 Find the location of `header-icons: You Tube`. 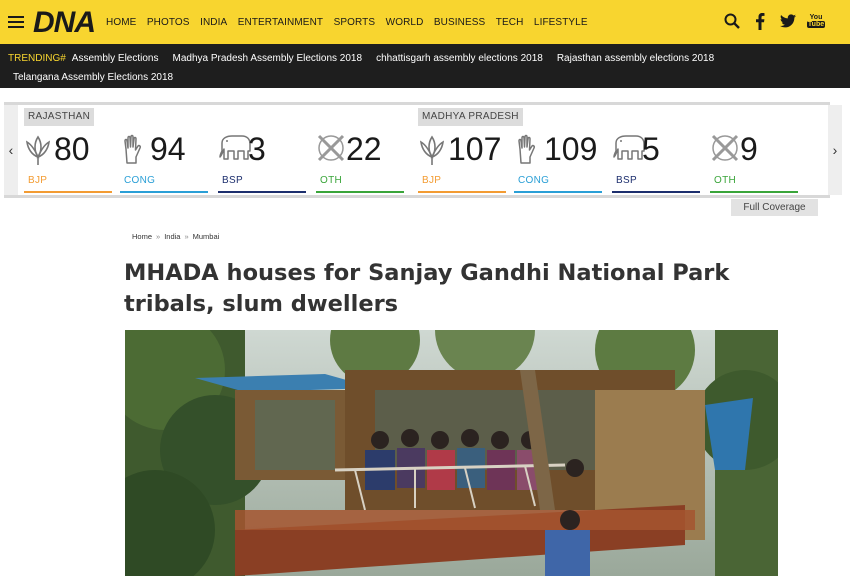

header-icons: You Tube is located at coordinates (769, 21).